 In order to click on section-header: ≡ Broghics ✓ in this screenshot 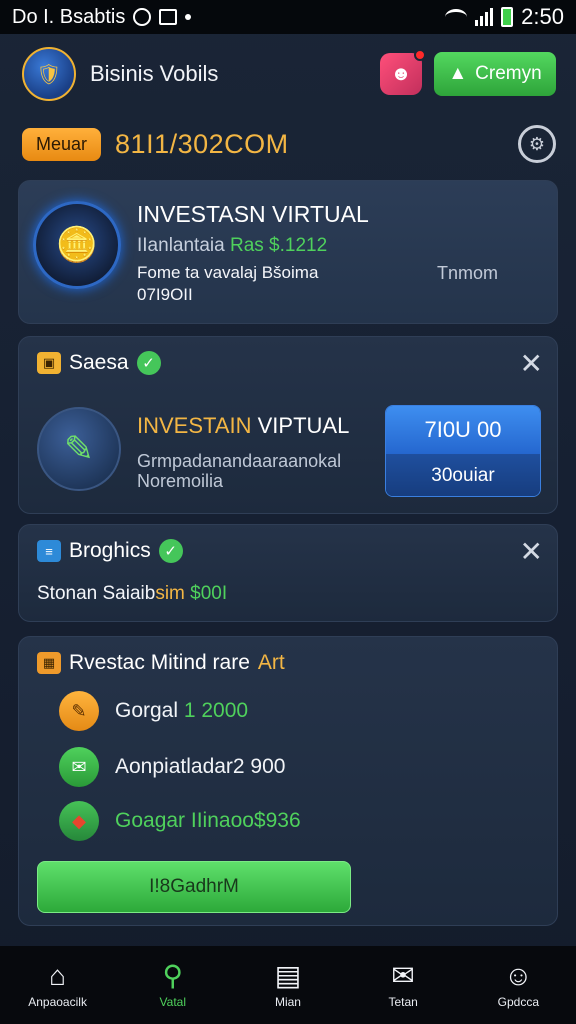, I will do `click(110, 551)`.